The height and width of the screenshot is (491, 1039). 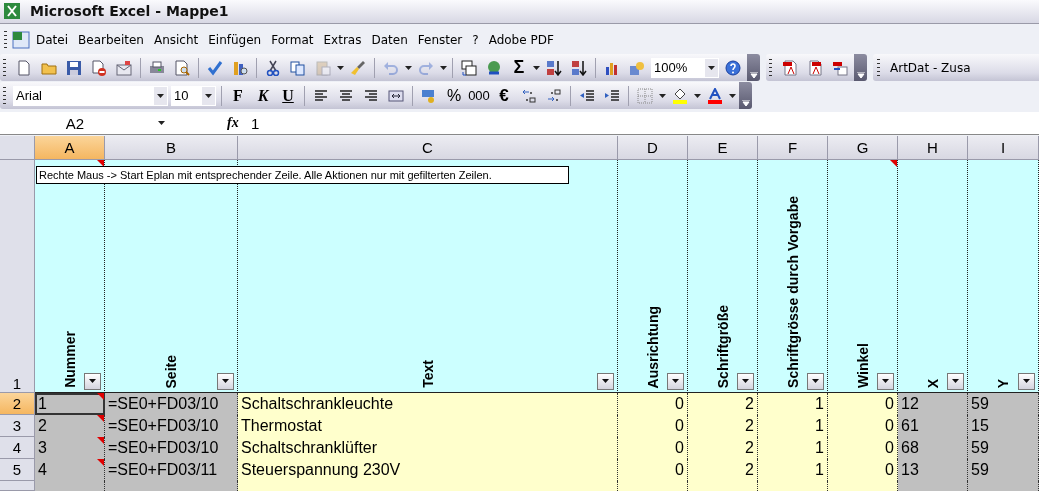 I want to click on menu-item: Fenster, so click(x=440, y=39).